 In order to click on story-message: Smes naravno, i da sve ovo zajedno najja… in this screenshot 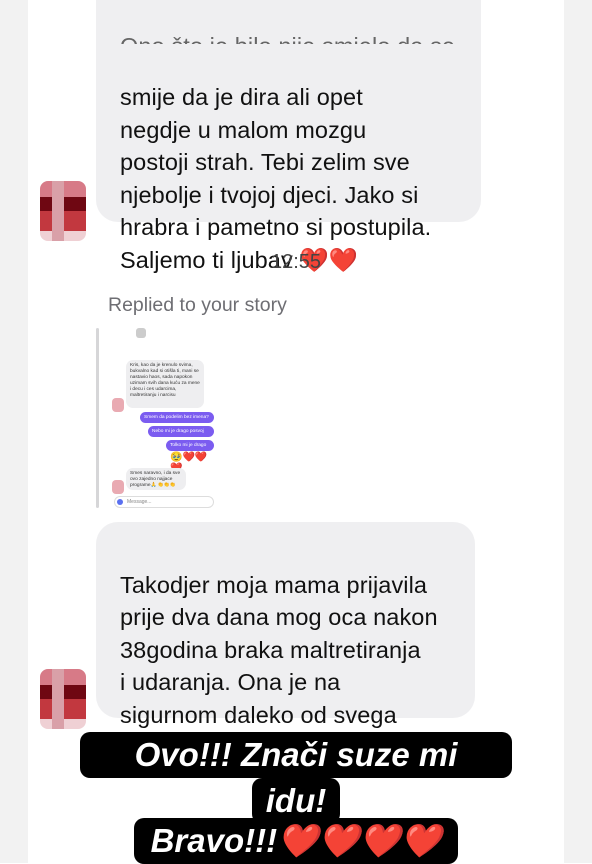, I will do `click(156, 479)`.